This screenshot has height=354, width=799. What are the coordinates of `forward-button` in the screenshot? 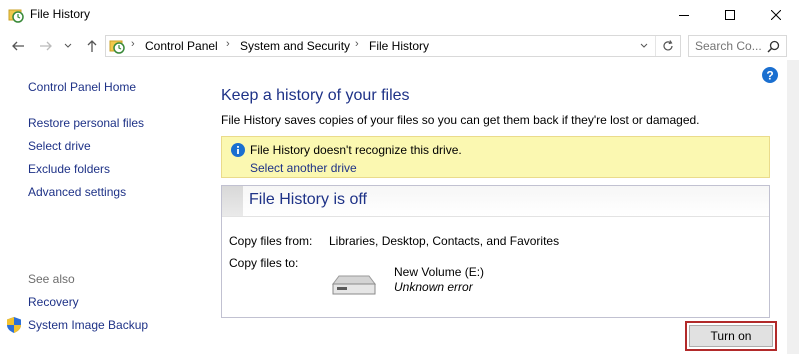 It's located at (46, 46).